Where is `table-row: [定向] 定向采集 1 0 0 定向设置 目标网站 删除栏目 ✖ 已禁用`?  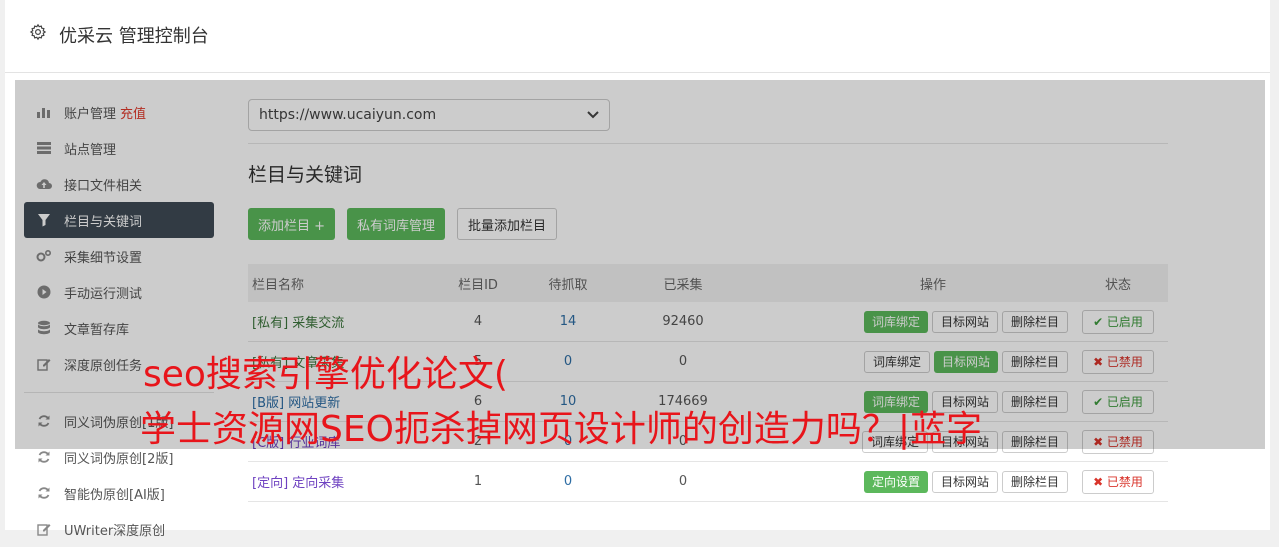 table-row: [定向] 定向采集 1 0 0 定向设置 目标网站 删除栏目 ✖ 已禁用 is located at coordinates (708, 482).